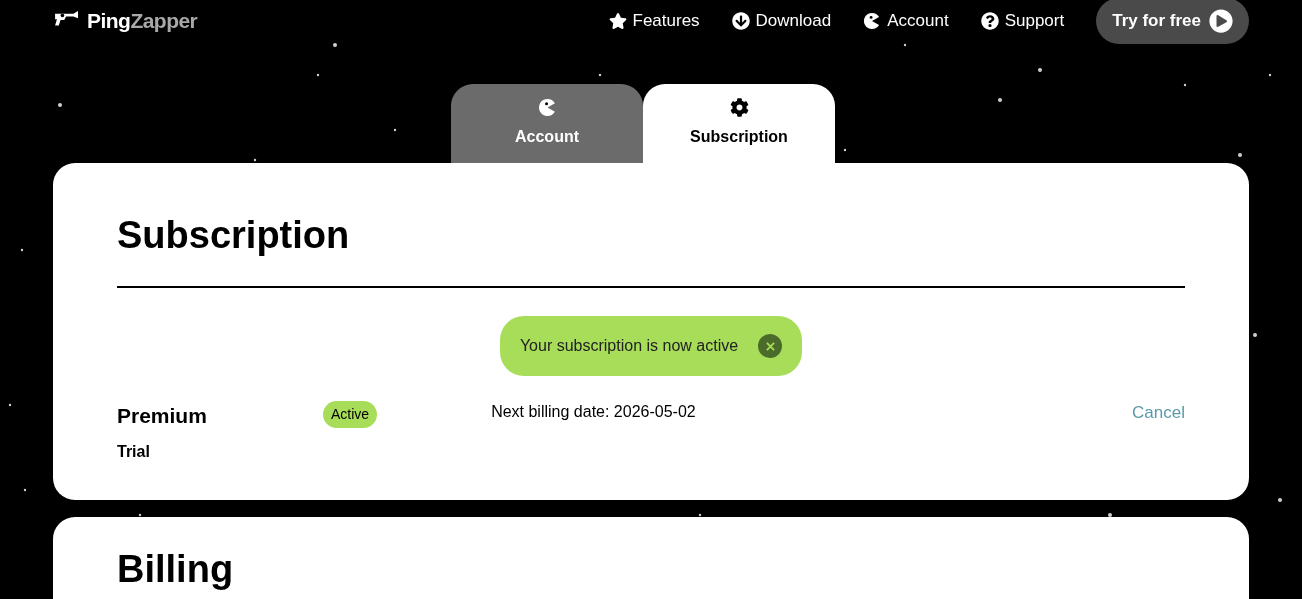 This screenshot has width=1302, height=599. I want to click on status-badge: Active, so click(350, 414).